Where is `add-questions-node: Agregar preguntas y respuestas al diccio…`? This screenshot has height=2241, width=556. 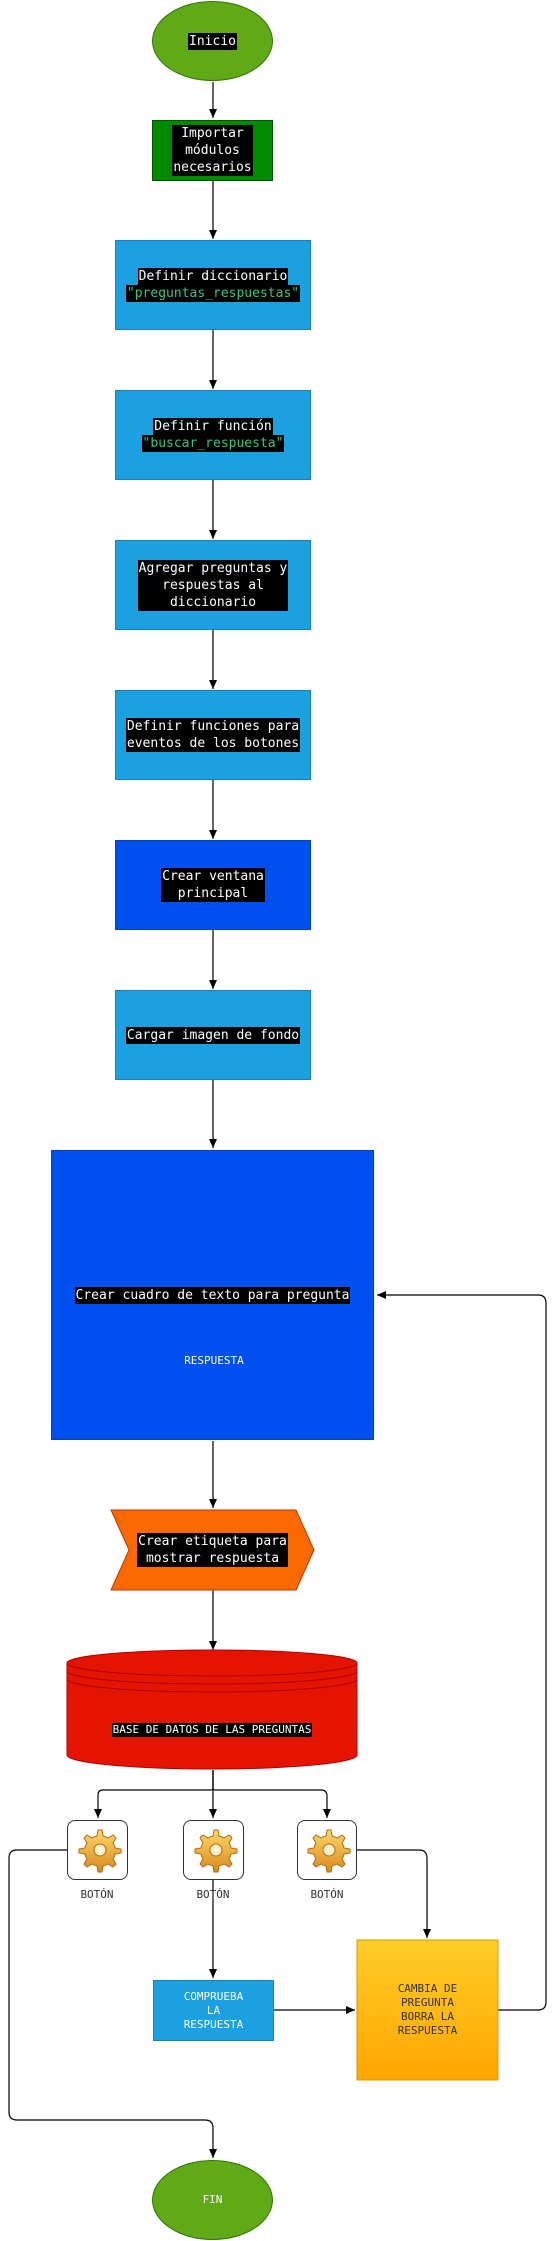
add-questions-node: Agregar preguntas y respuestas al diccio… is located at coordinates (213, 585).